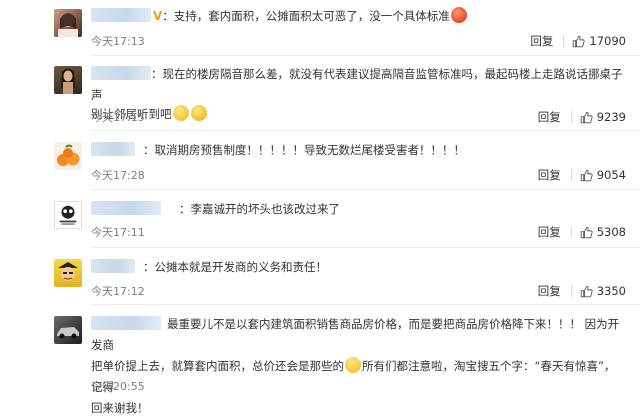 The height and width of the screenshot is (419, 640). I want to click on comment-text: ：支持，套内面积，公摊面积太可恶了，没一个具体标准, so click(306, 16).